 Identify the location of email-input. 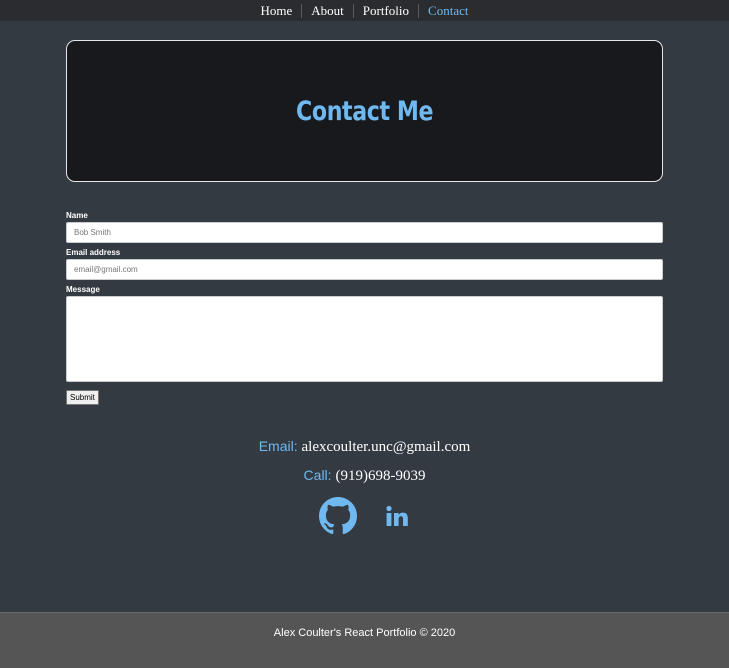
(364, 269).